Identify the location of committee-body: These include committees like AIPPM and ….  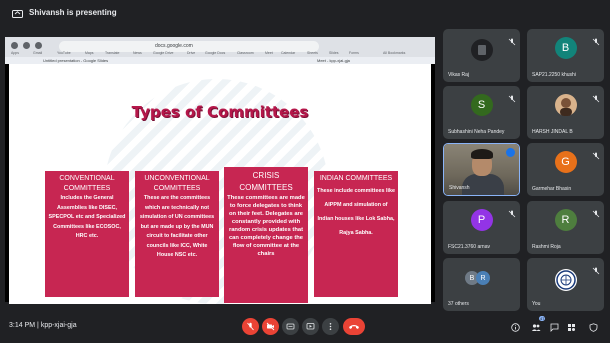
(356, 212).